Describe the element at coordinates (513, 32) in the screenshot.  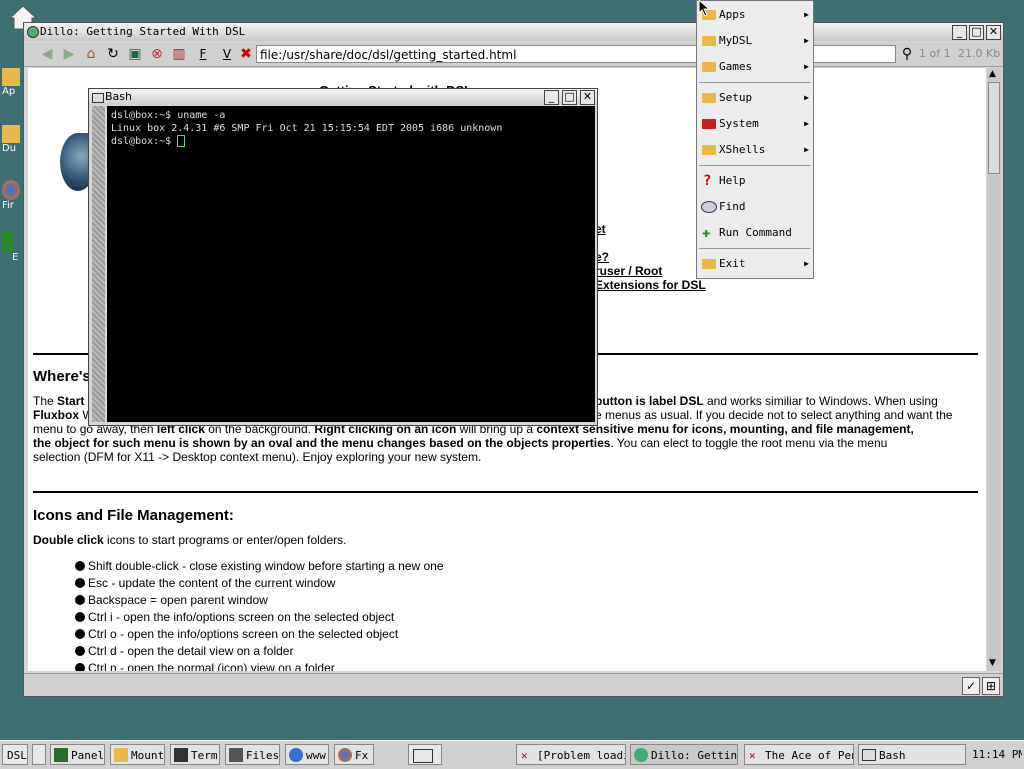
I see `dillo-titlebar: Dillo: Getting Started With DSL _ □ ✕` at that location.